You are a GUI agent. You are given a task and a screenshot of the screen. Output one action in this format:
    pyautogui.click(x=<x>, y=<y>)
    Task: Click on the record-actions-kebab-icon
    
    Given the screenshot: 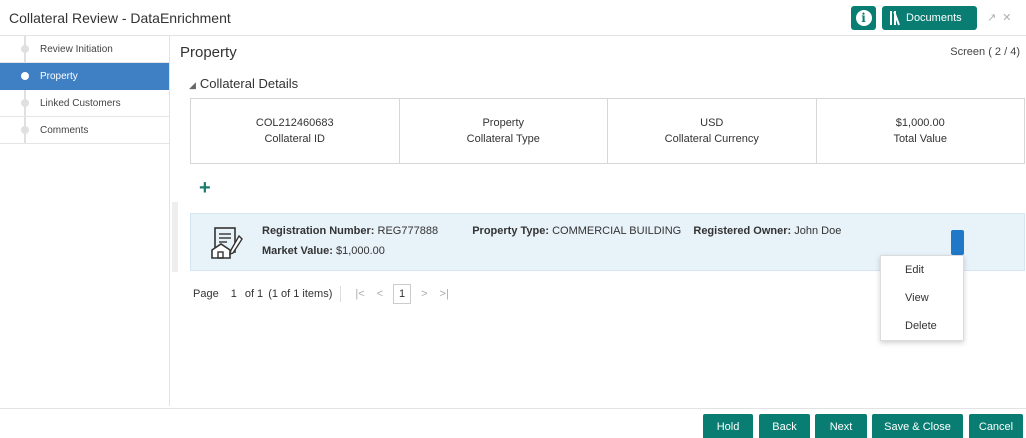 What is the action you would take?
    pyautogui.click(x=957, y=242)
    